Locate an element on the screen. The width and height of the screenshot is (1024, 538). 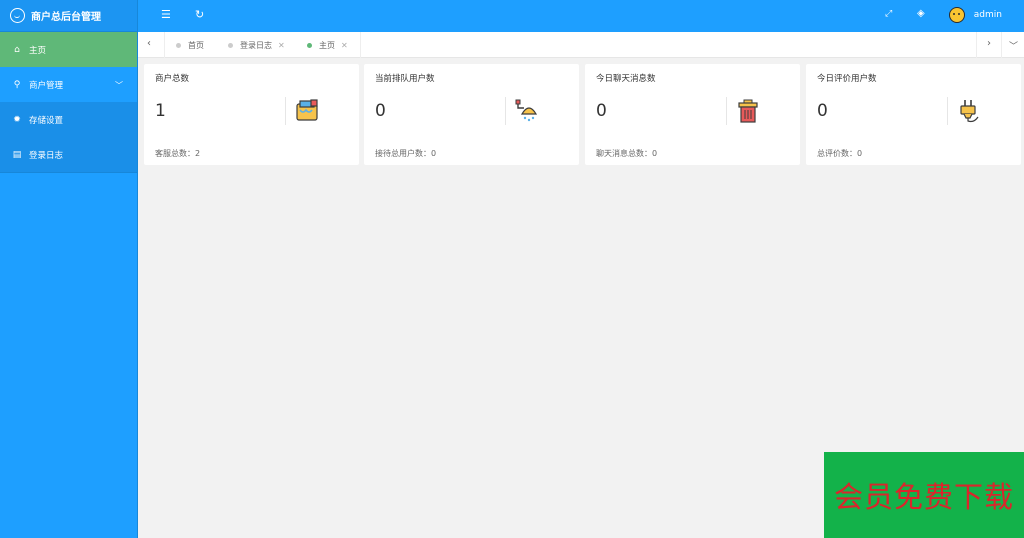
refresh-icon: ↻ is located at coordinates (199, 14).